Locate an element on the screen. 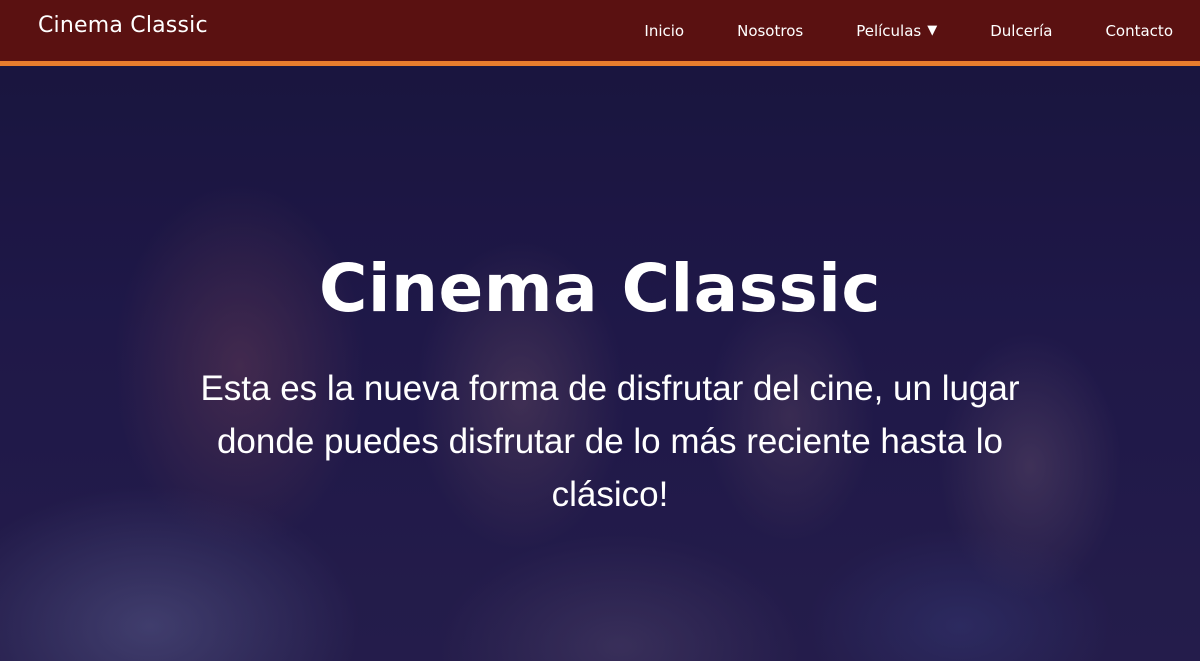  nav-link-label: Inicio is located at coordinates (664, 30).